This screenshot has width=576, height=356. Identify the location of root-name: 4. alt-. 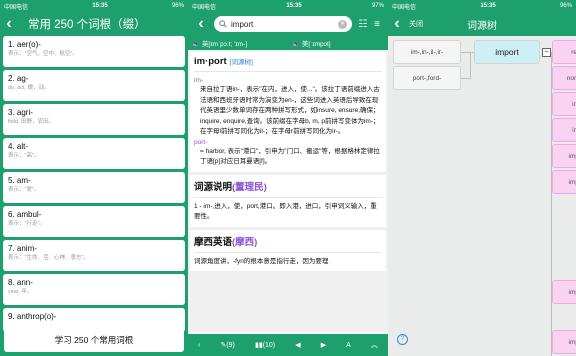
(18, 146).